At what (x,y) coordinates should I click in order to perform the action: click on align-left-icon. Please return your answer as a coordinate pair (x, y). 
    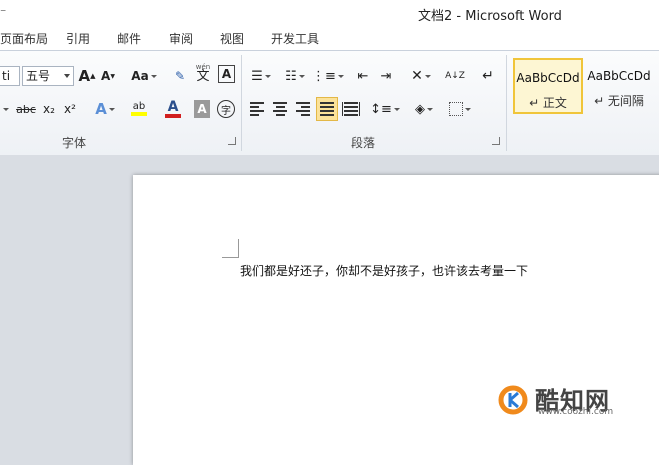
    Looking at the image, I should click on (257, 109).